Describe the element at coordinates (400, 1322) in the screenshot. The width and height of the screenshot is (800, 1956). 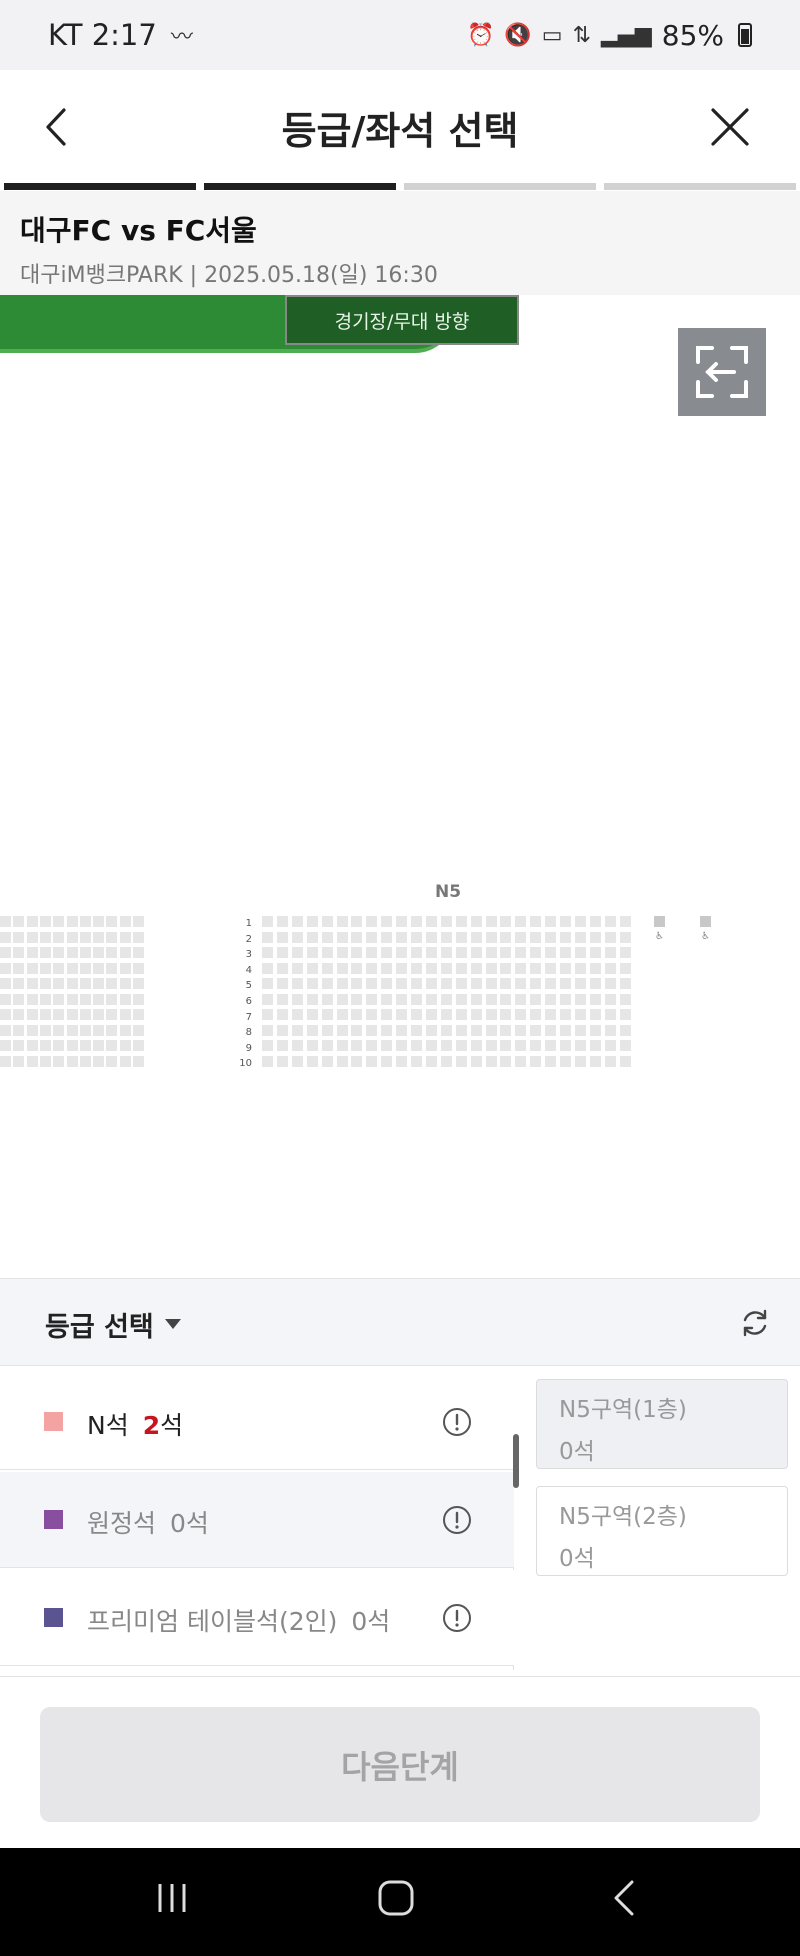
I see `grade-select-header: 등급 선택` at that location.